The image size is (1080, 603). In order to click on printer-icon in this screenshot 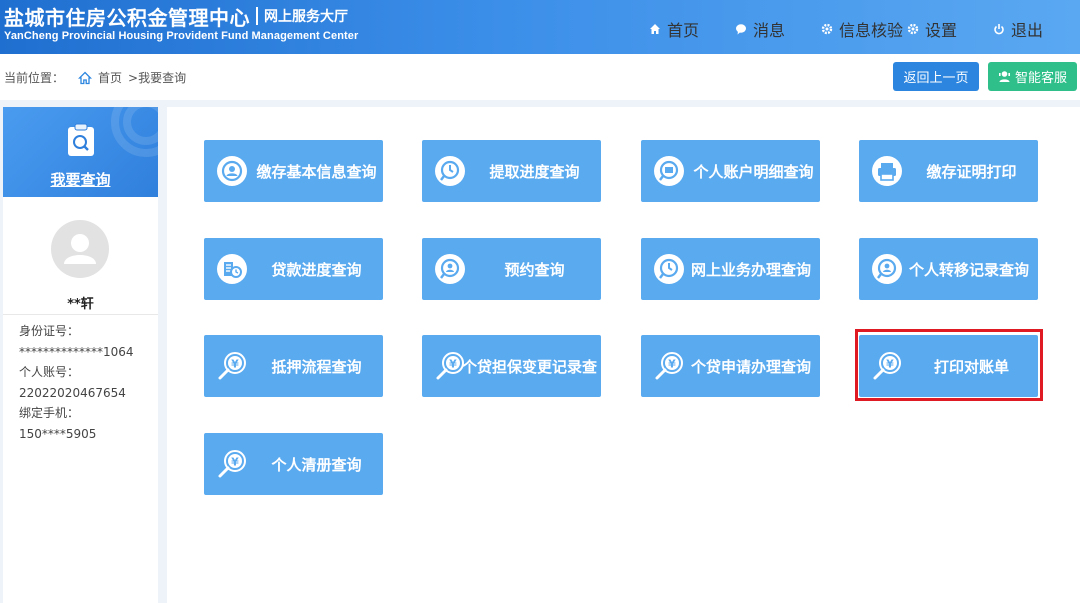, I will do `click(887, 171)`.